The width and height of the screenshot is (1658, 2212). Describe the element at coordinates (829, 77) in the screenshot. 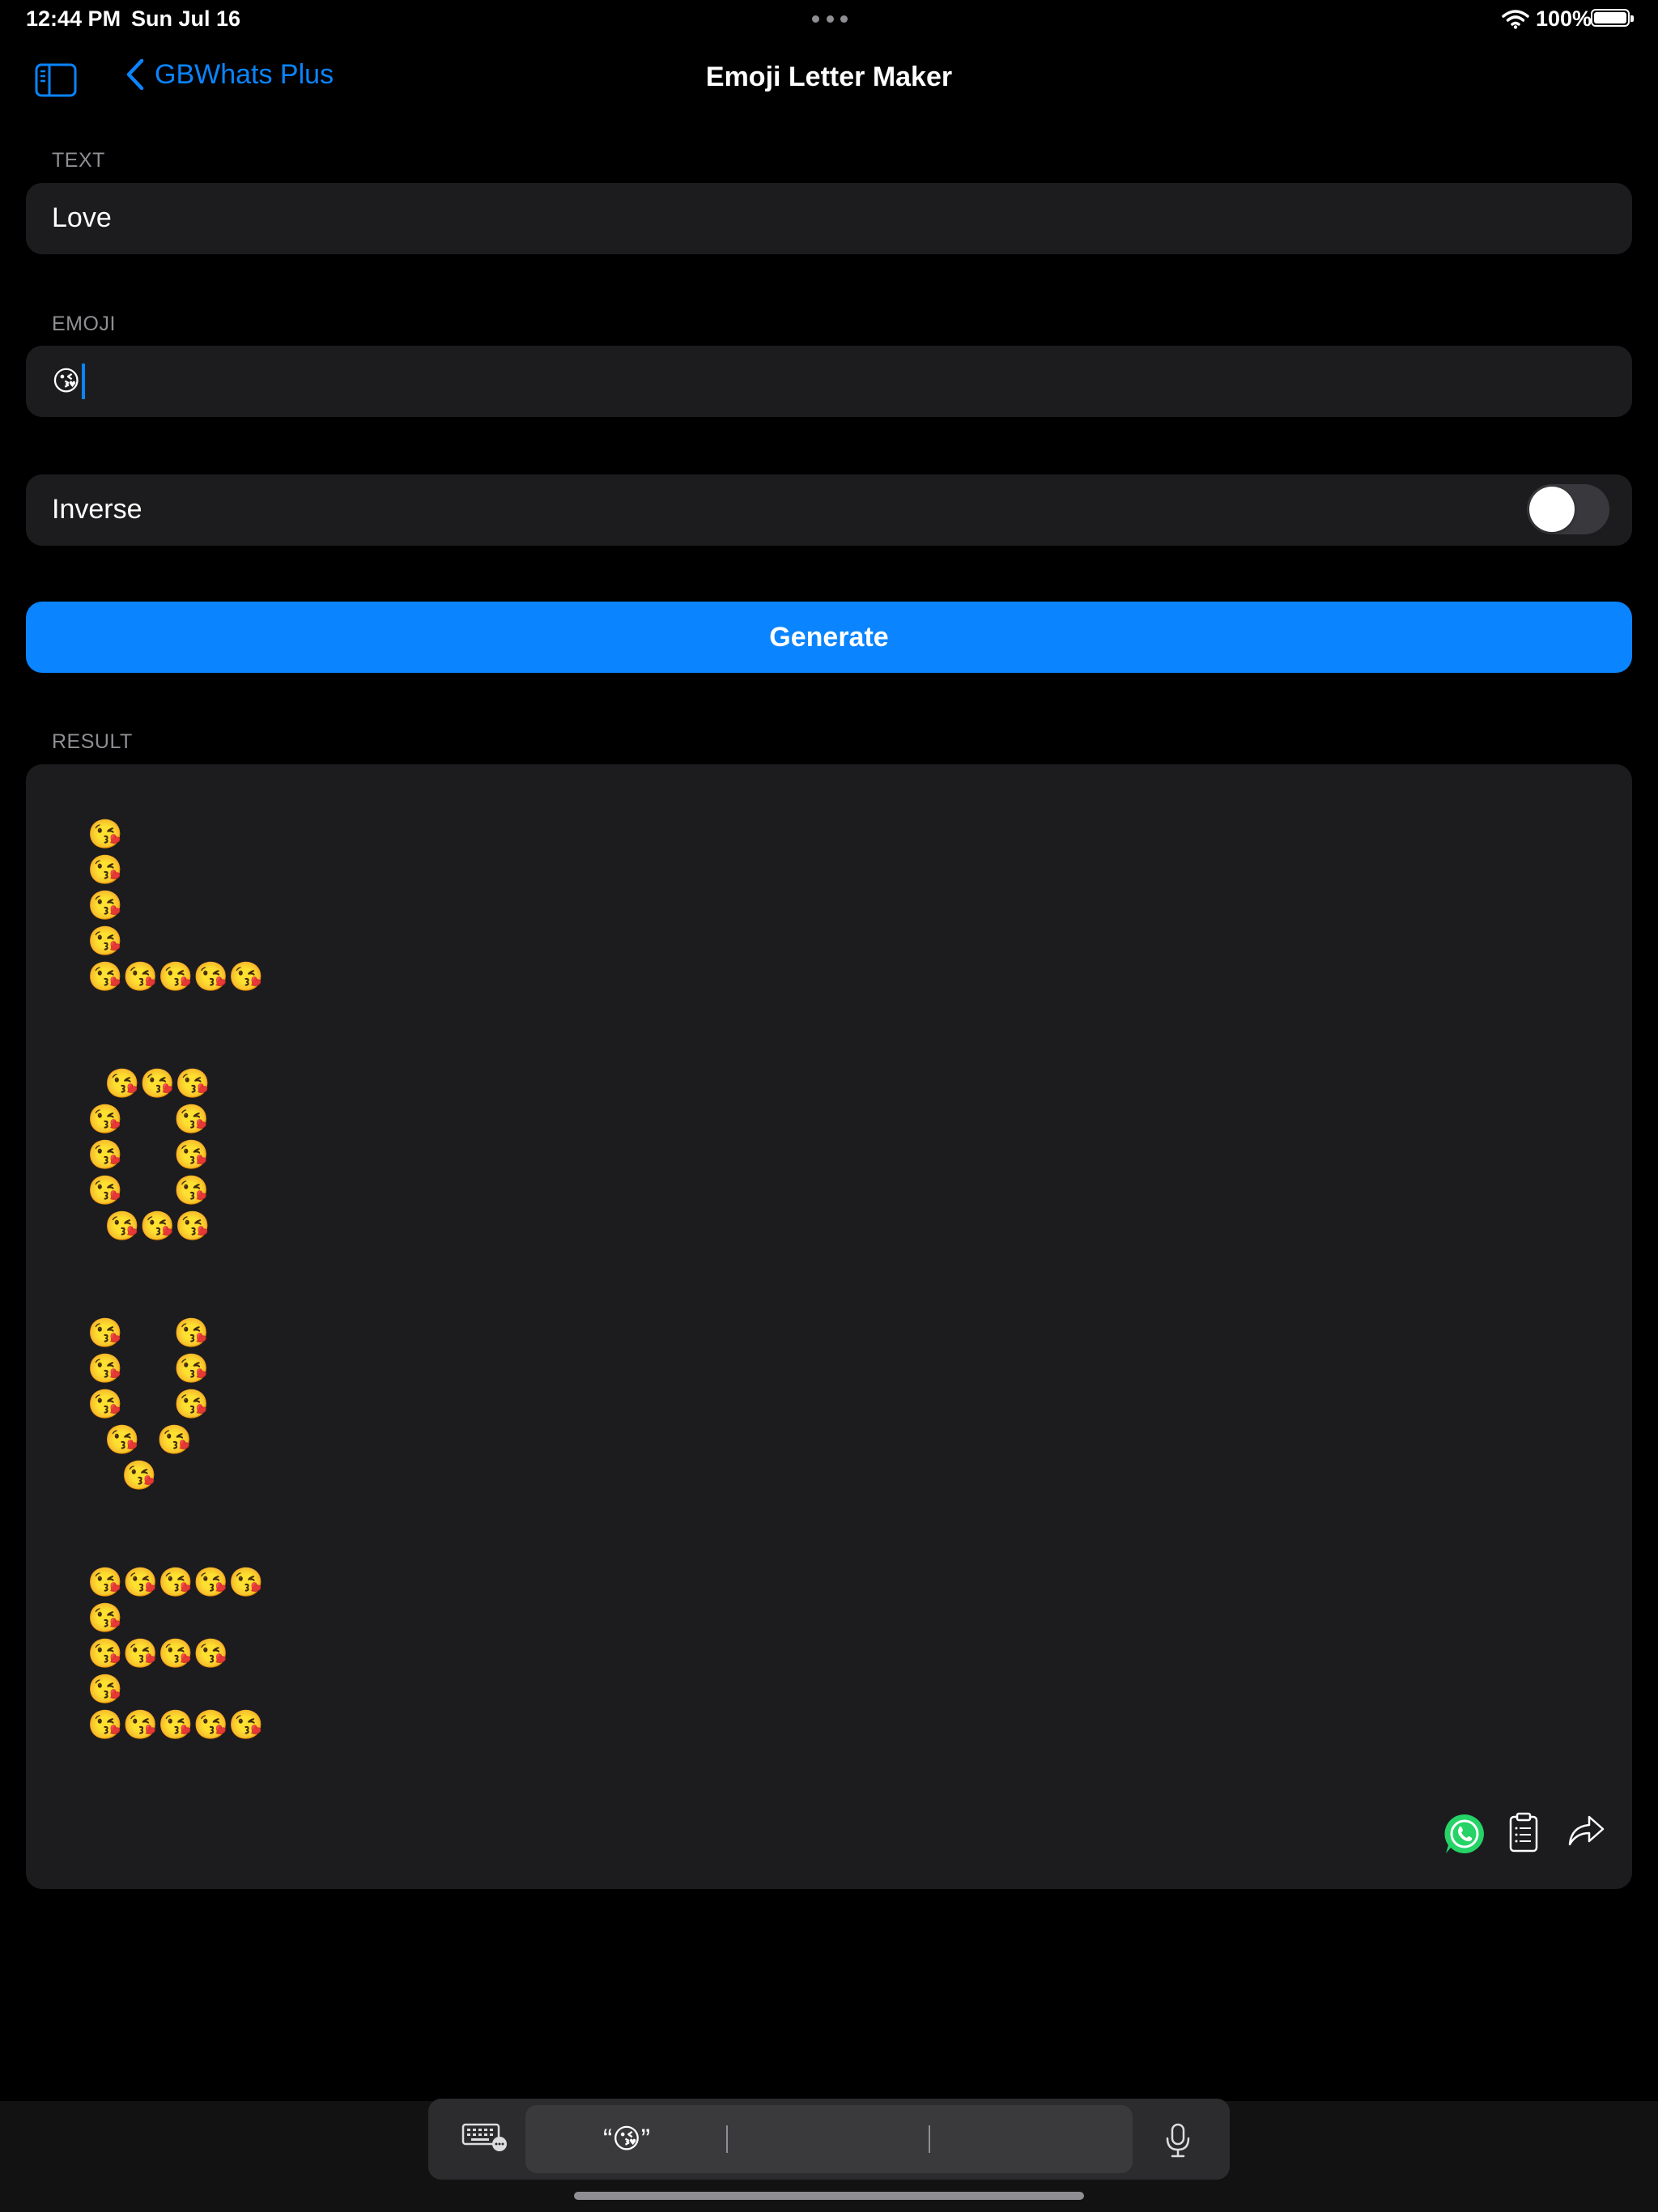

I see `page-title: Emoji Letter Maker` at that location.